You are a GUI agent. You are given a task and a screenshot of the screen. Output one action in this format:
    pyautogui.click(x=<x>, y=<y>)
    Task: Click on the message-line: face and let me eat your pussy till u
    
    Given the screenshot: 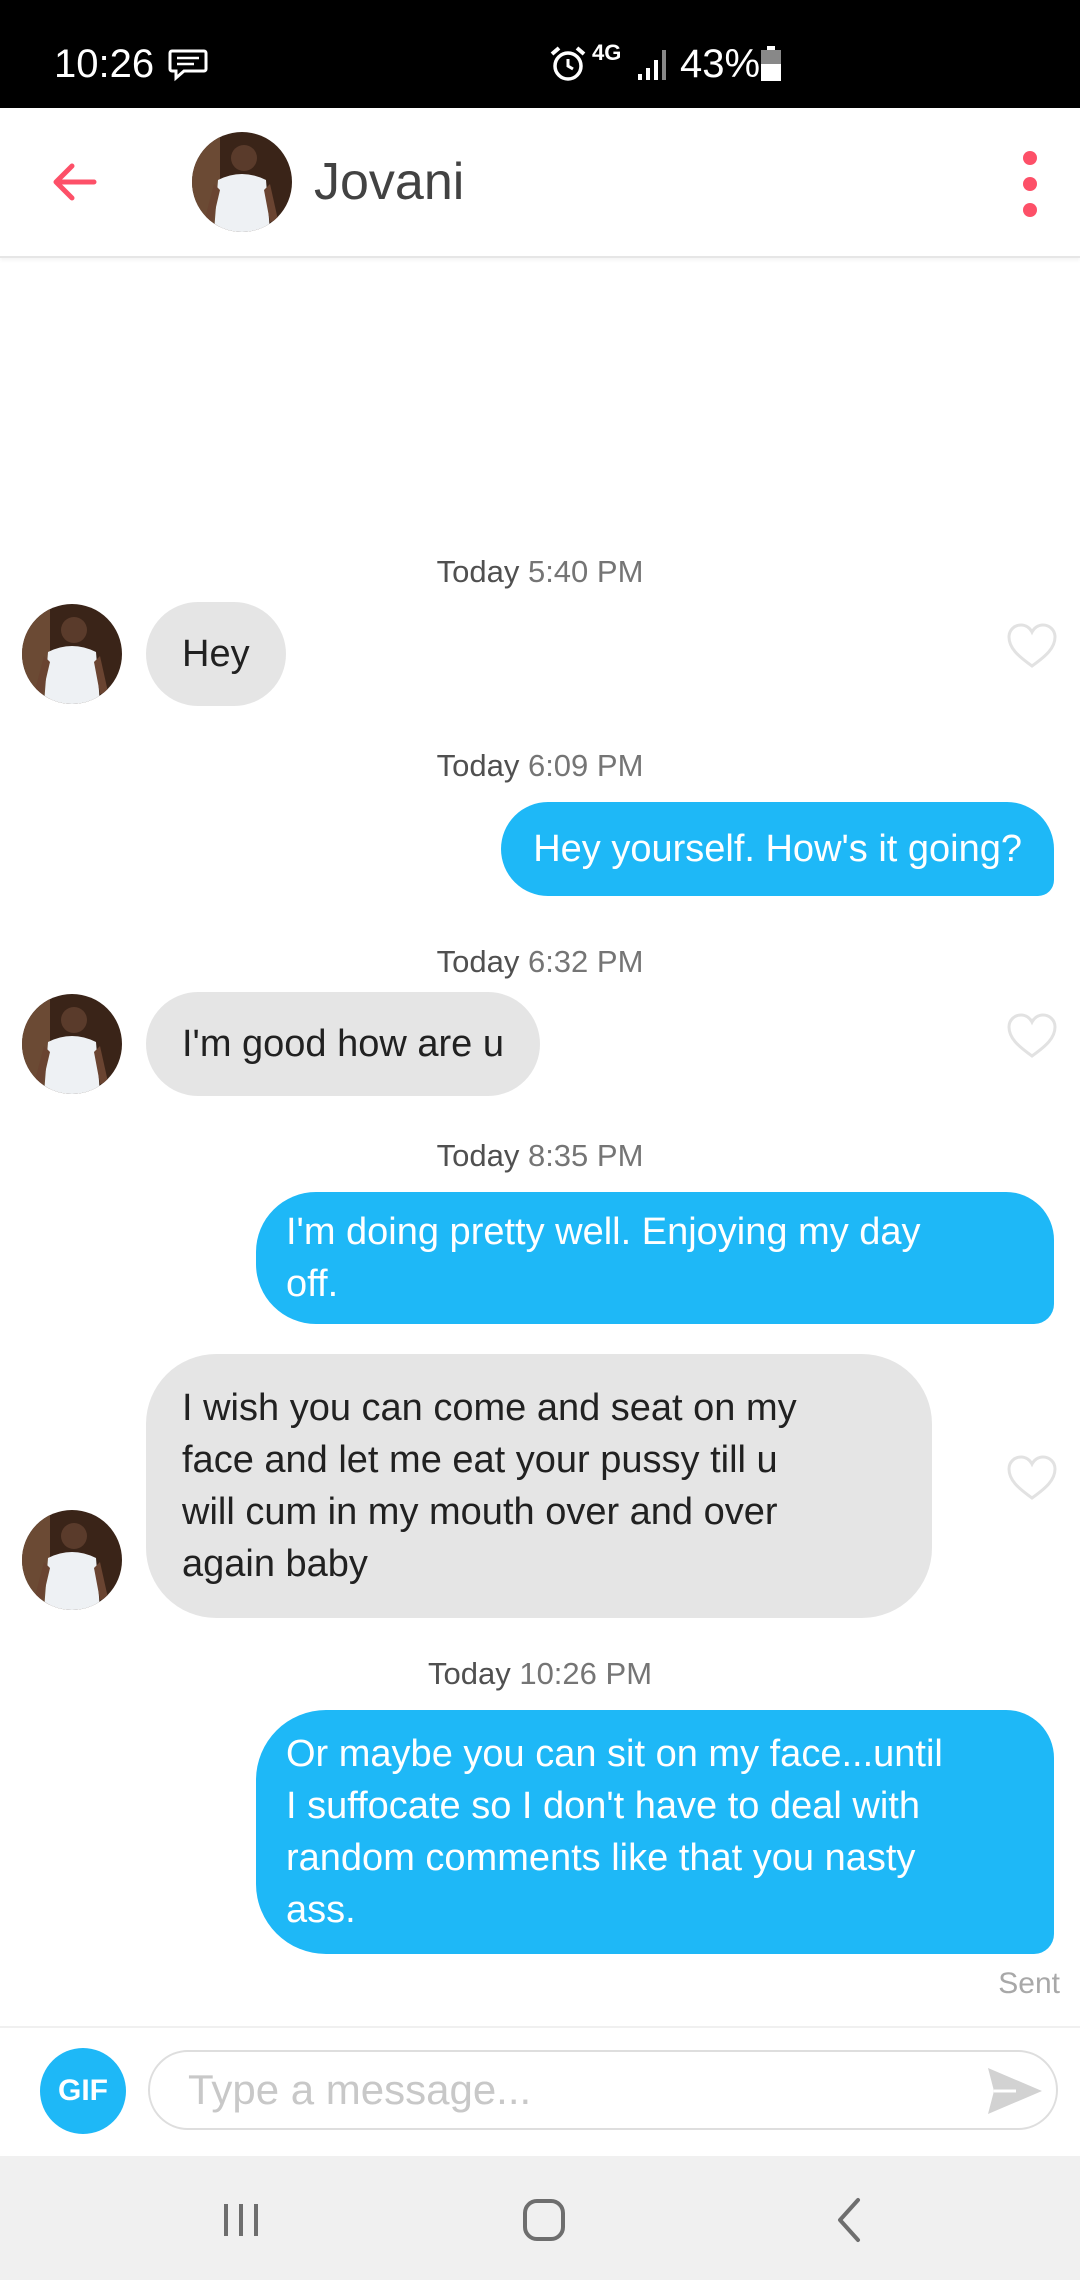 What is the action you would take?
    pyautogui.click(x=480, y=1460)
    